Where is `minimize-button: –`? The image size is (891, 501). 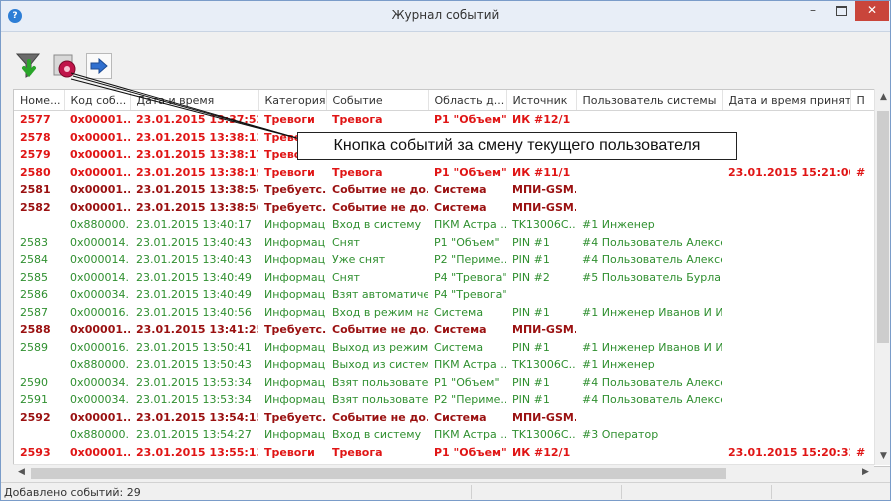
minimize-button: – is located at coordinates (813, 11).